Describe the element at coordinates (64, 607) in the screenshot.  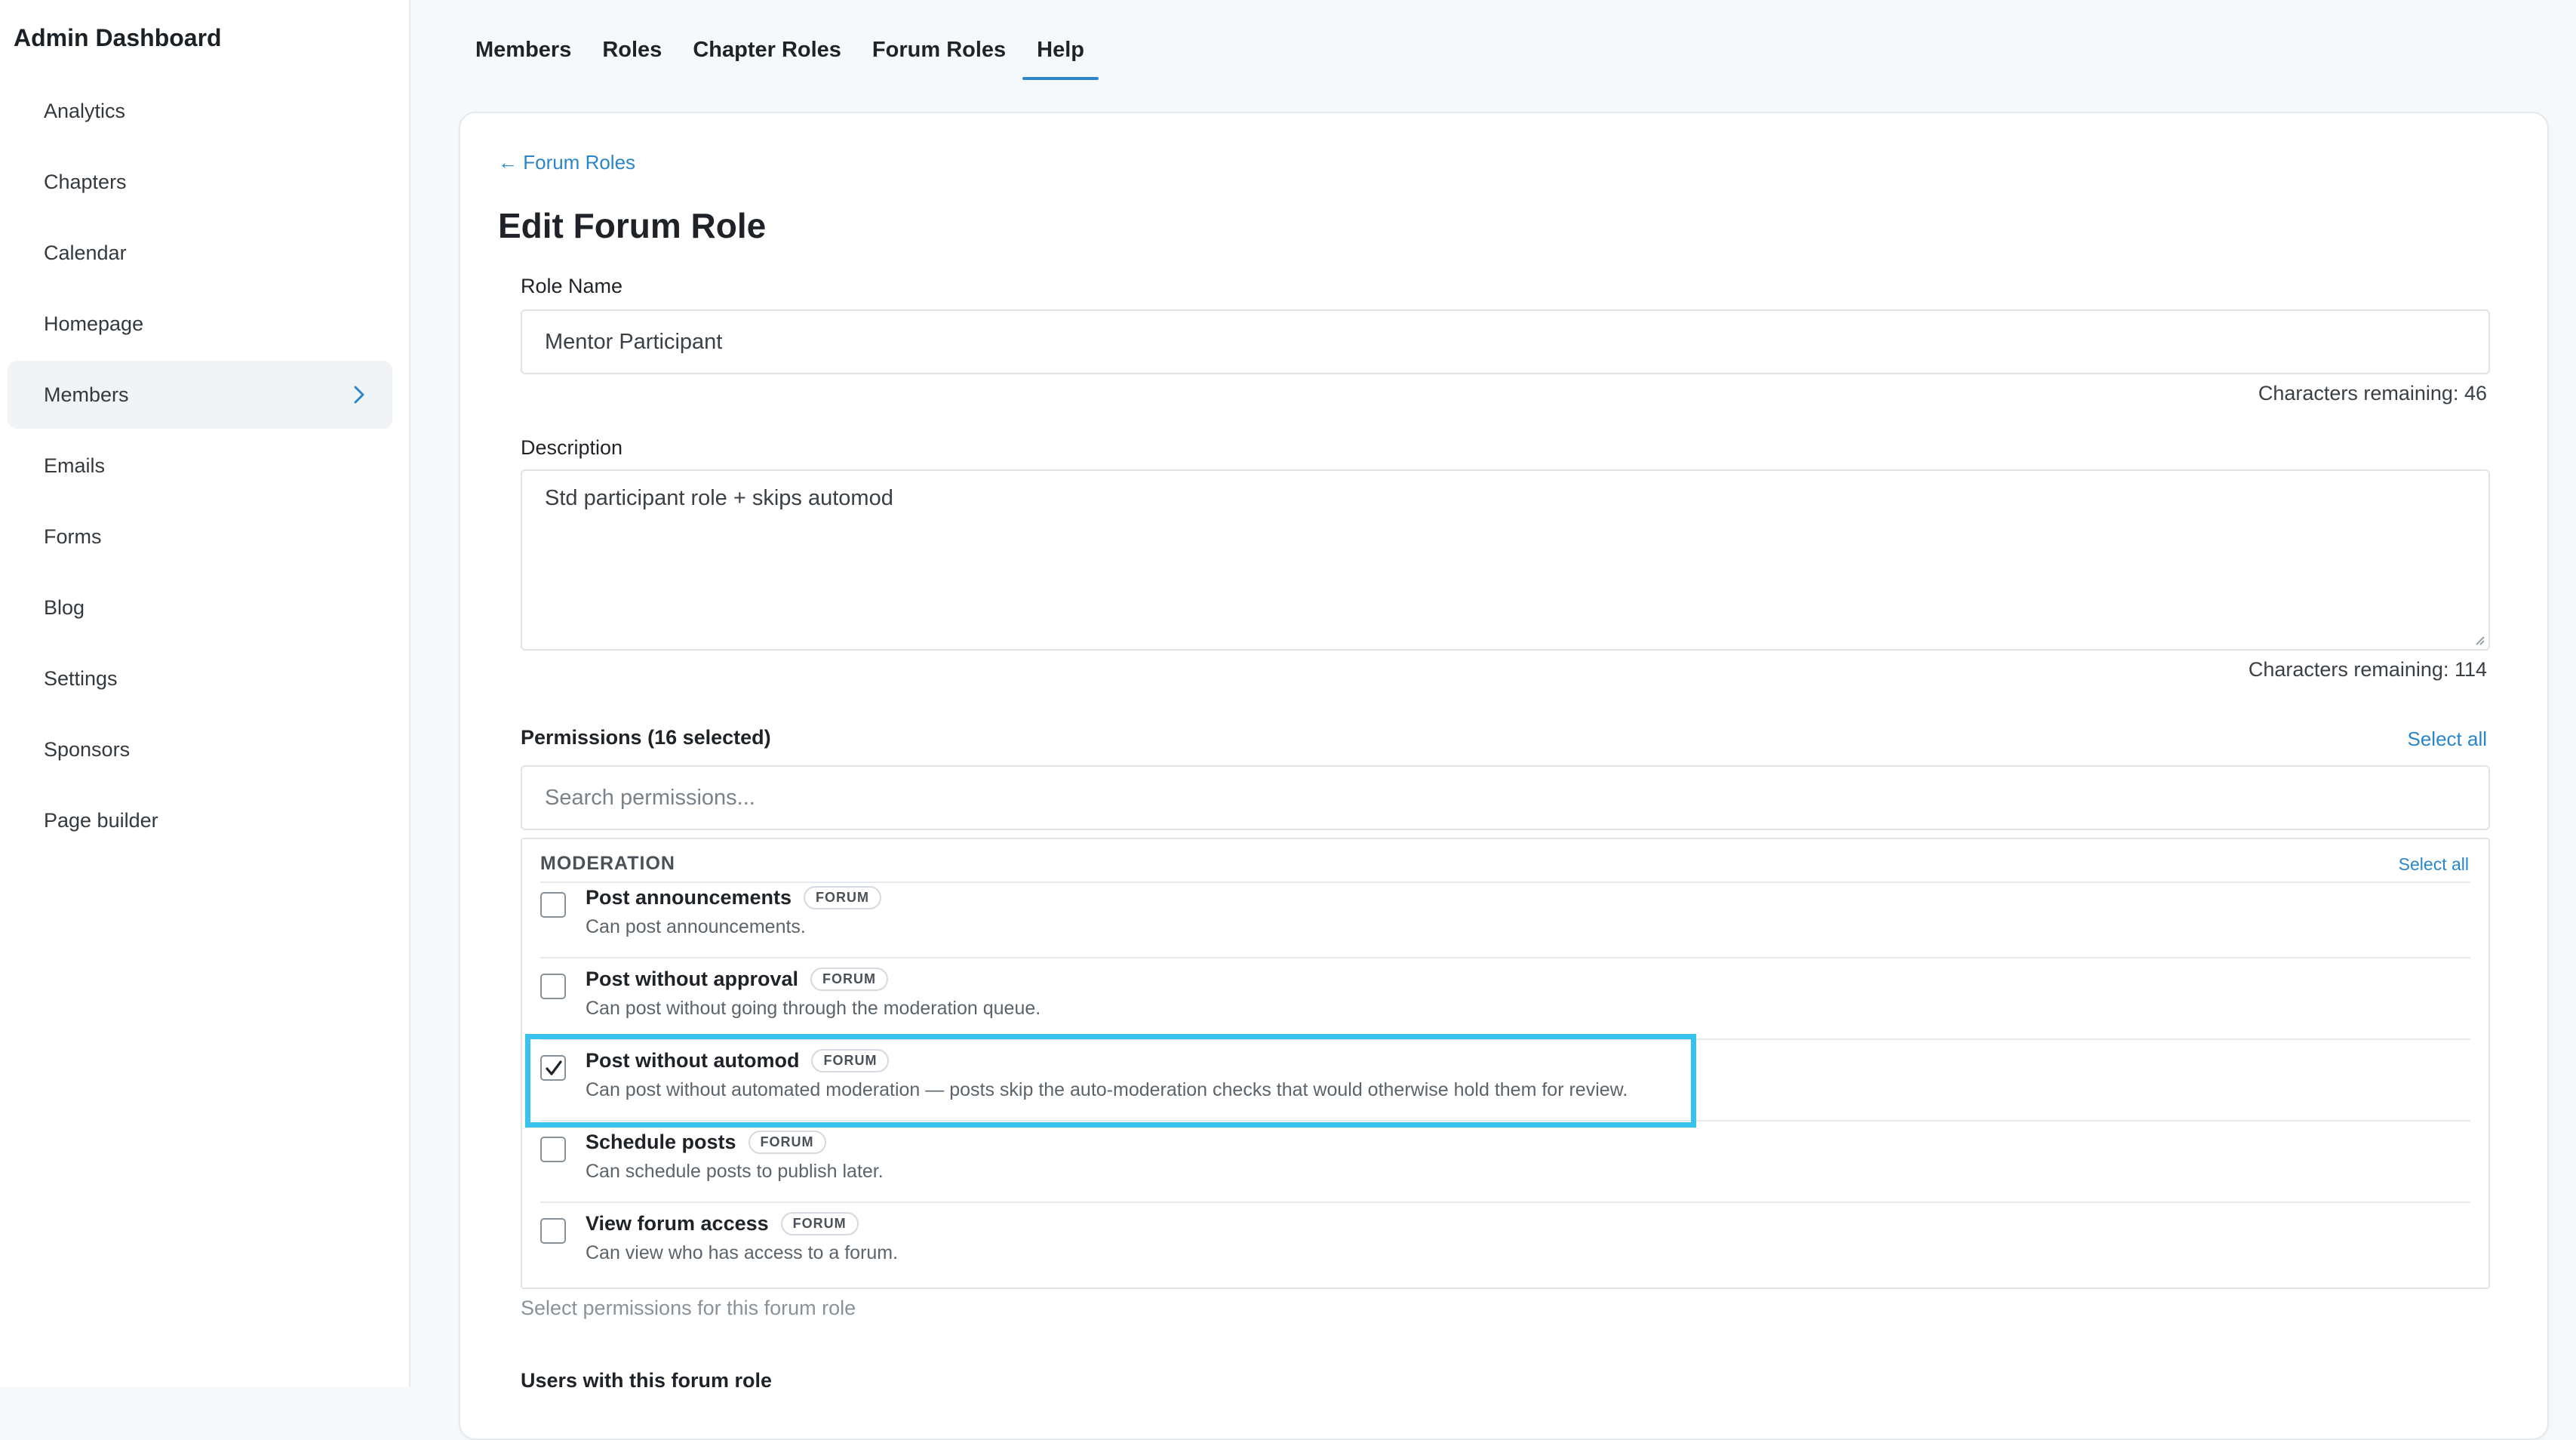
I see `sidebar-item-label: Blog` at that location.